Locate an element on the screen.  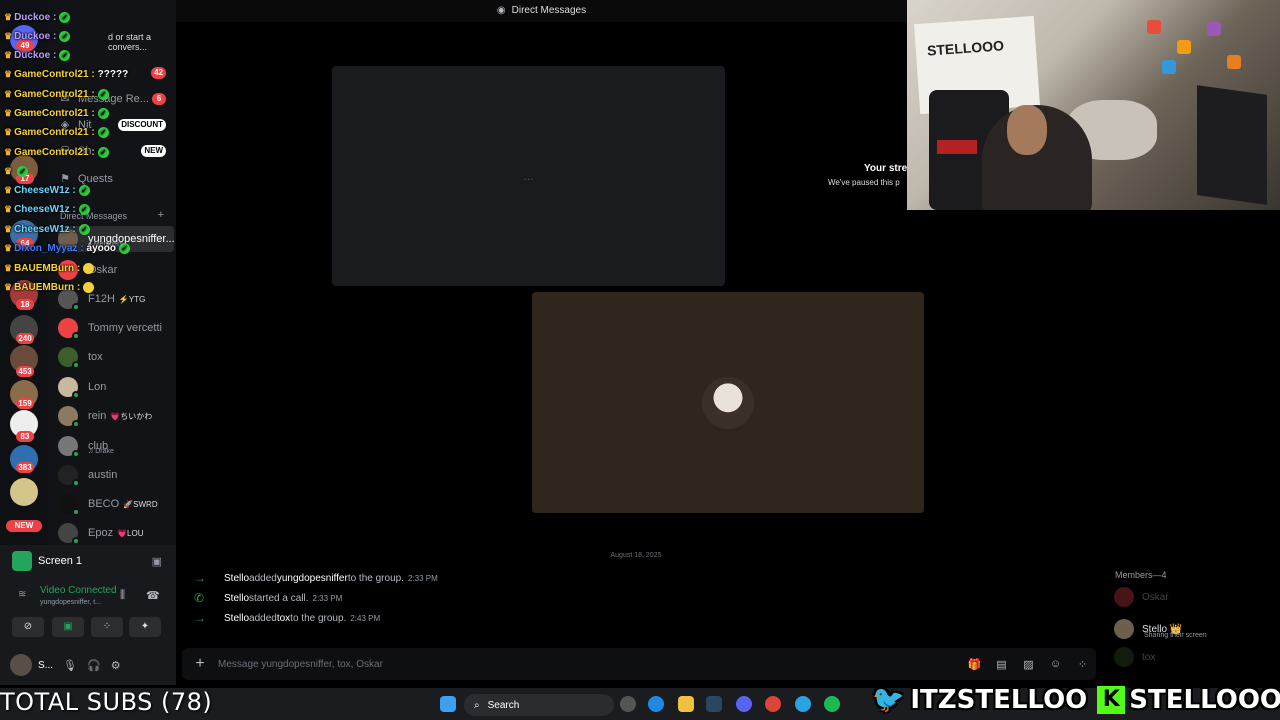
apps-icon: ⁘ is located at coordinates (1082, 664).